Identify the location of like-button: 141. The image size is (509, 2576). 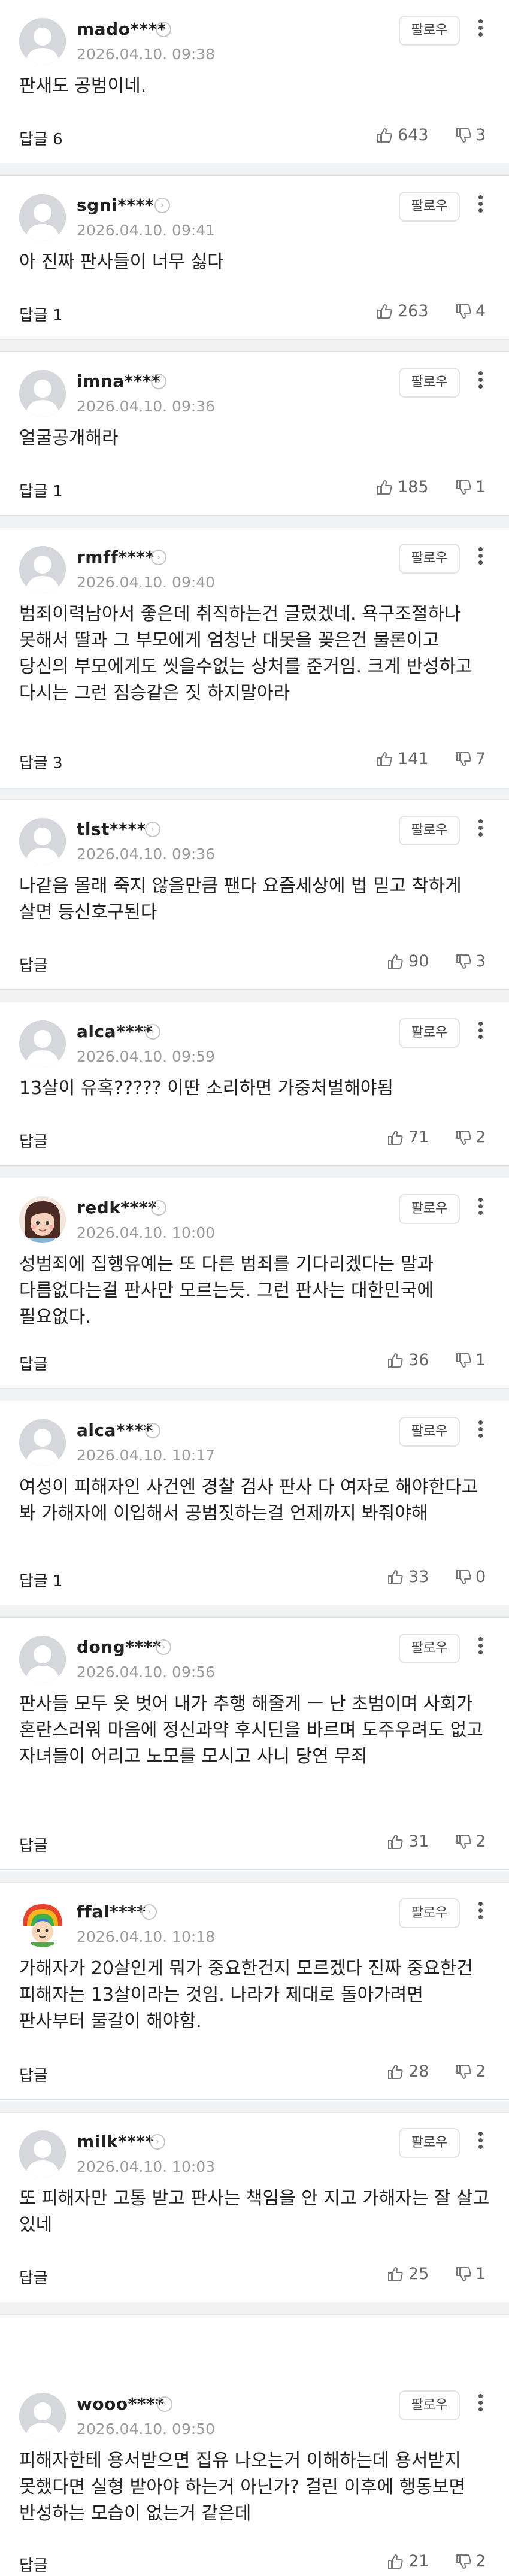
(403, 759).